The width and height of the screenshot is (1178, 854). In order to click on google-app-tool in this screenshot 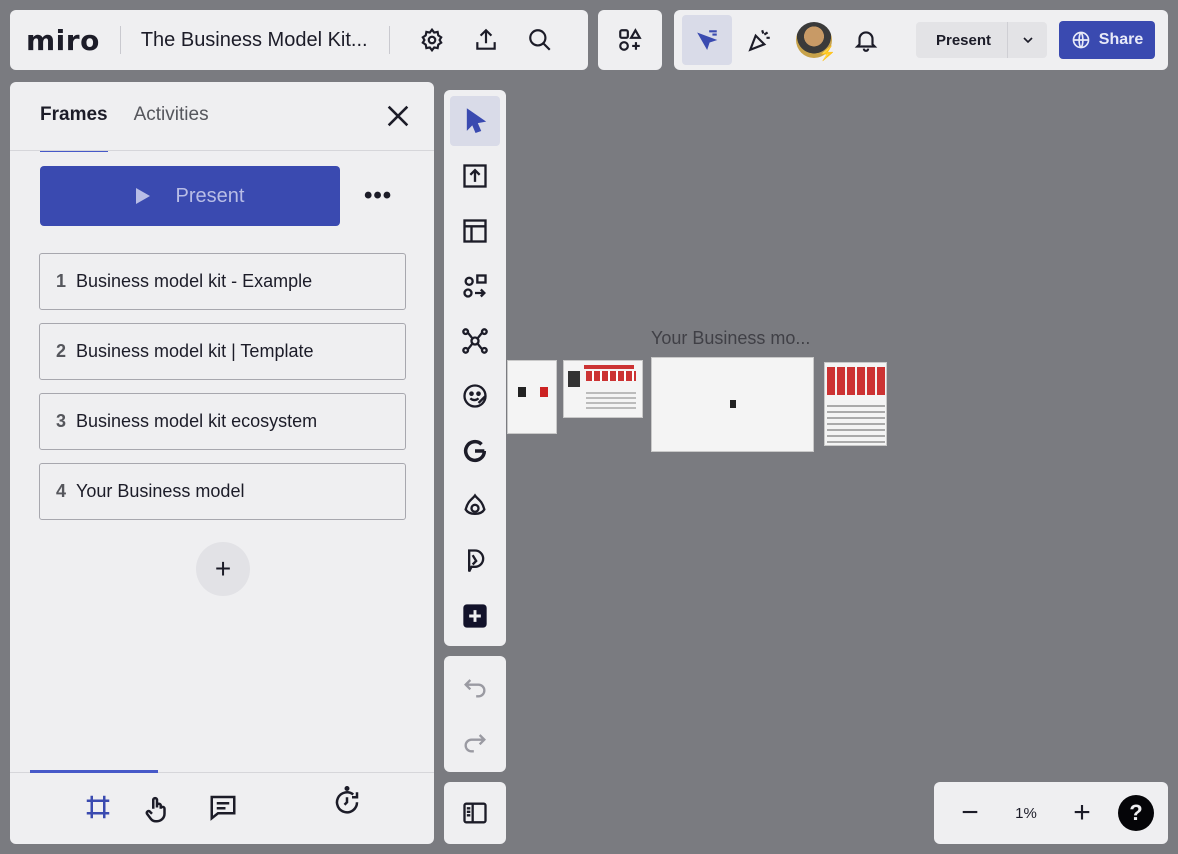, I will do `click(475, 451)`.